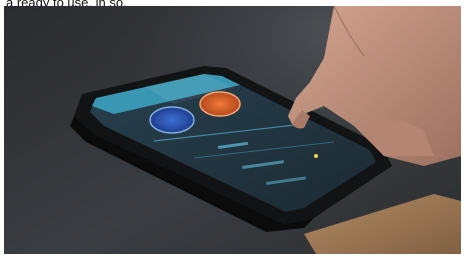  I want to click on bottom-margin, so click(232, 256).